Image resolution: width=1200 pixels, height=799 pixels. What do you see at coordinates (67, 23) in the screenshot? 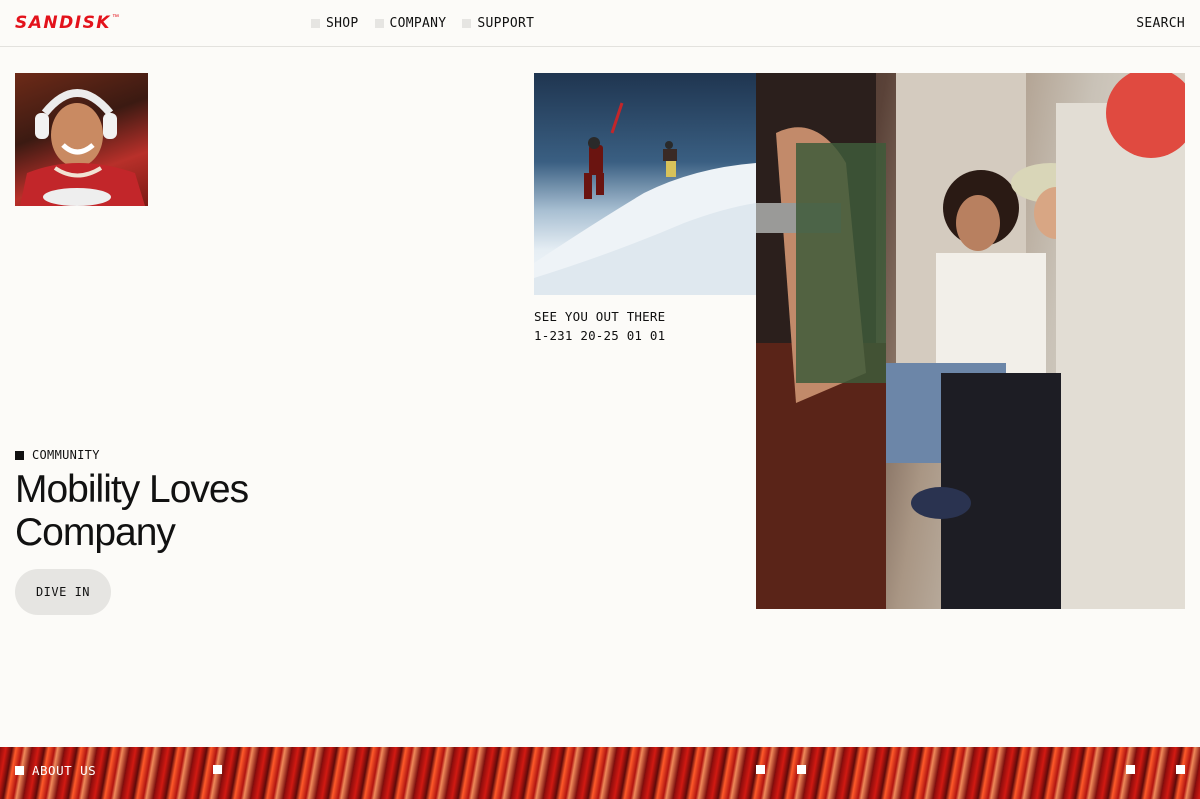
I see `sandisk-logo: SANDISK ™` at bounding box center [67, 23].